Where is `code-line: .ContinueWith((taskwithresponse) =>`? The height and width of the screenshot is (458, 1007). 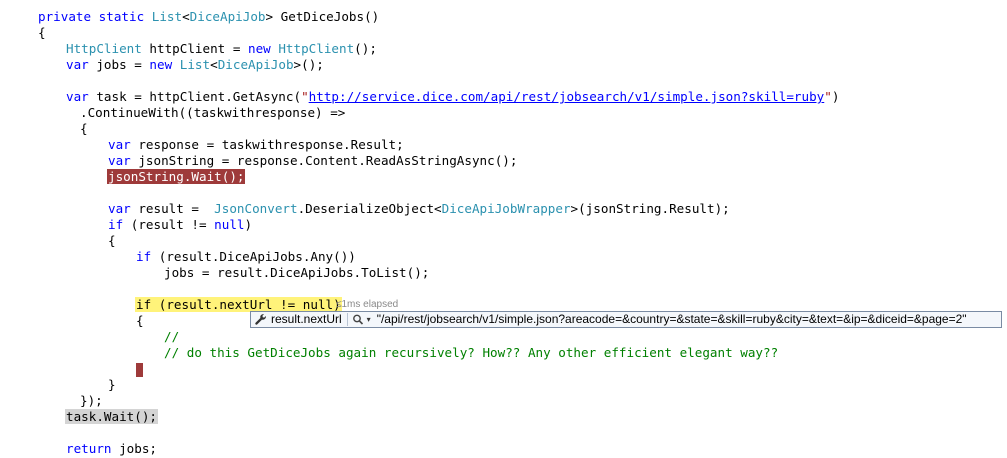 code-line: .ContinueWith((taskwithresponse) => is located at coordinates (212, 113).